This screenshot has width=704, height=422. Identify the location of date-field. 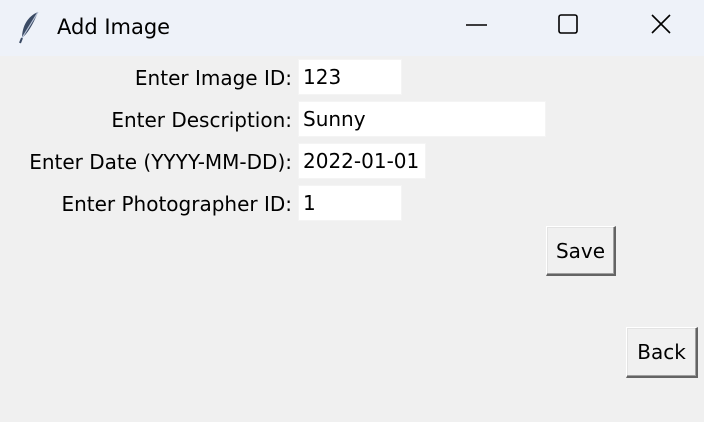
(362, 161).